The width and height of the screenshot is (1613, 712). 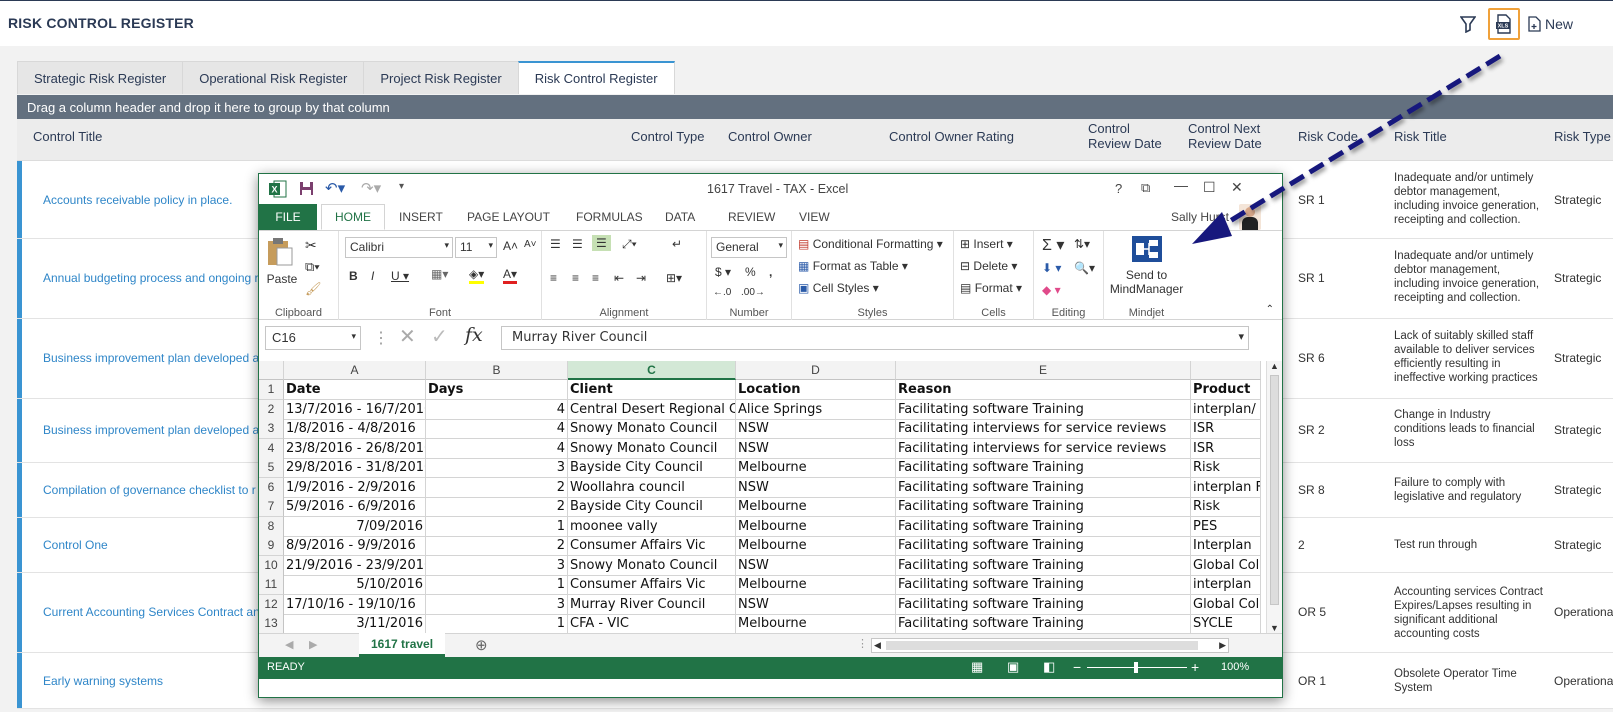 What do you see at coordinates (1226, 468) in the screenshot?
I see `sheet-cell: Risk` at bounding box center [1226, 468].